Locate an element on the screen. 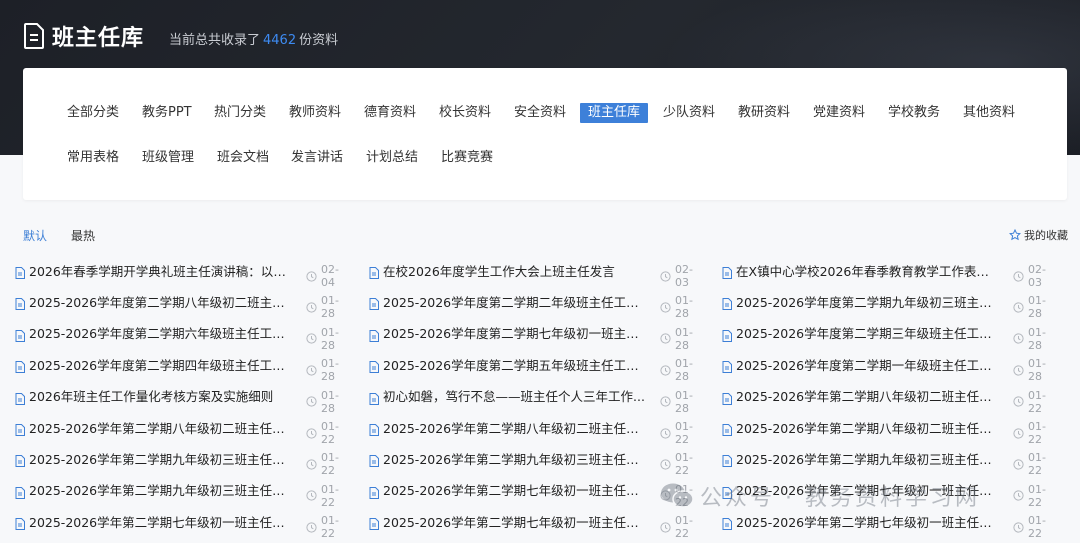  list-item: 2025-2026学年度第二学期四年级班主任工作... 01-28 is located at coordinates (177, 368).